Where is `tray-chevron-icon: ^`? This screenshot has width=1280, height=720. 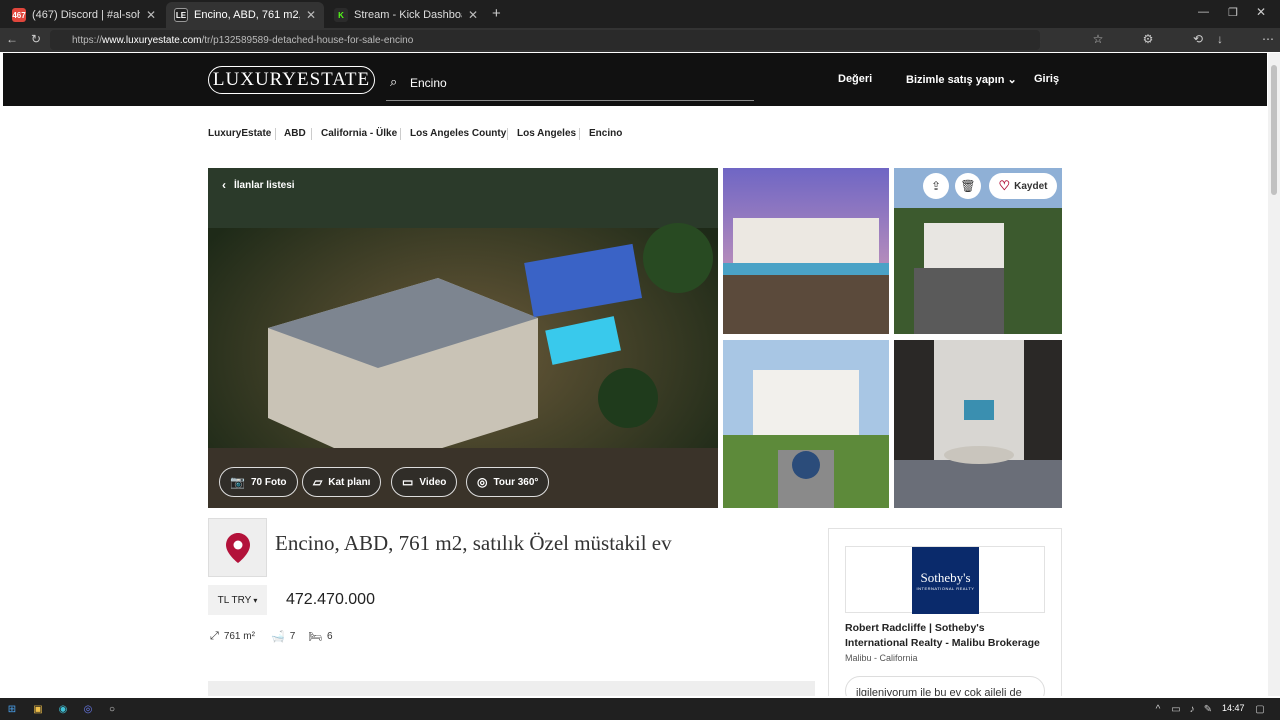 tray-chevron-icon: ^ is located at coordinates (1158, 709).